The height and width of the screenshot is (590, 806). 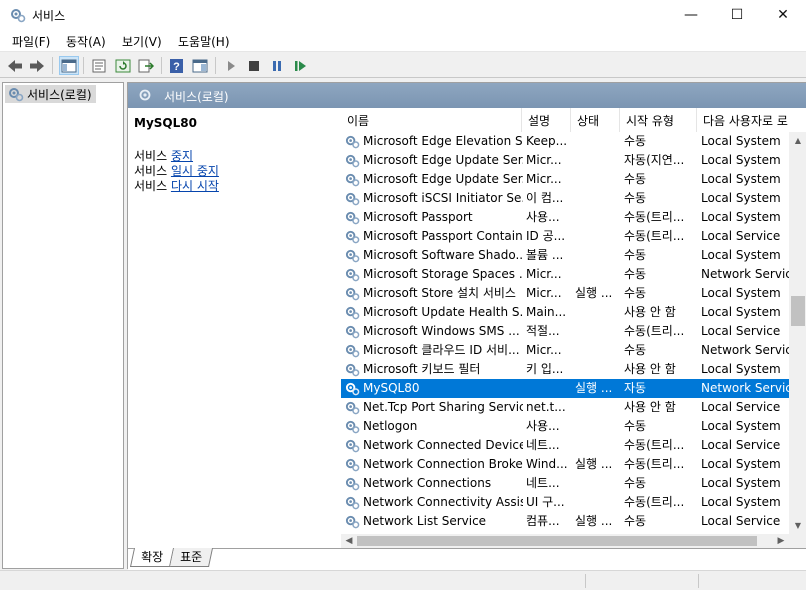 I want to click on back-button, so click(x=15, y=65).